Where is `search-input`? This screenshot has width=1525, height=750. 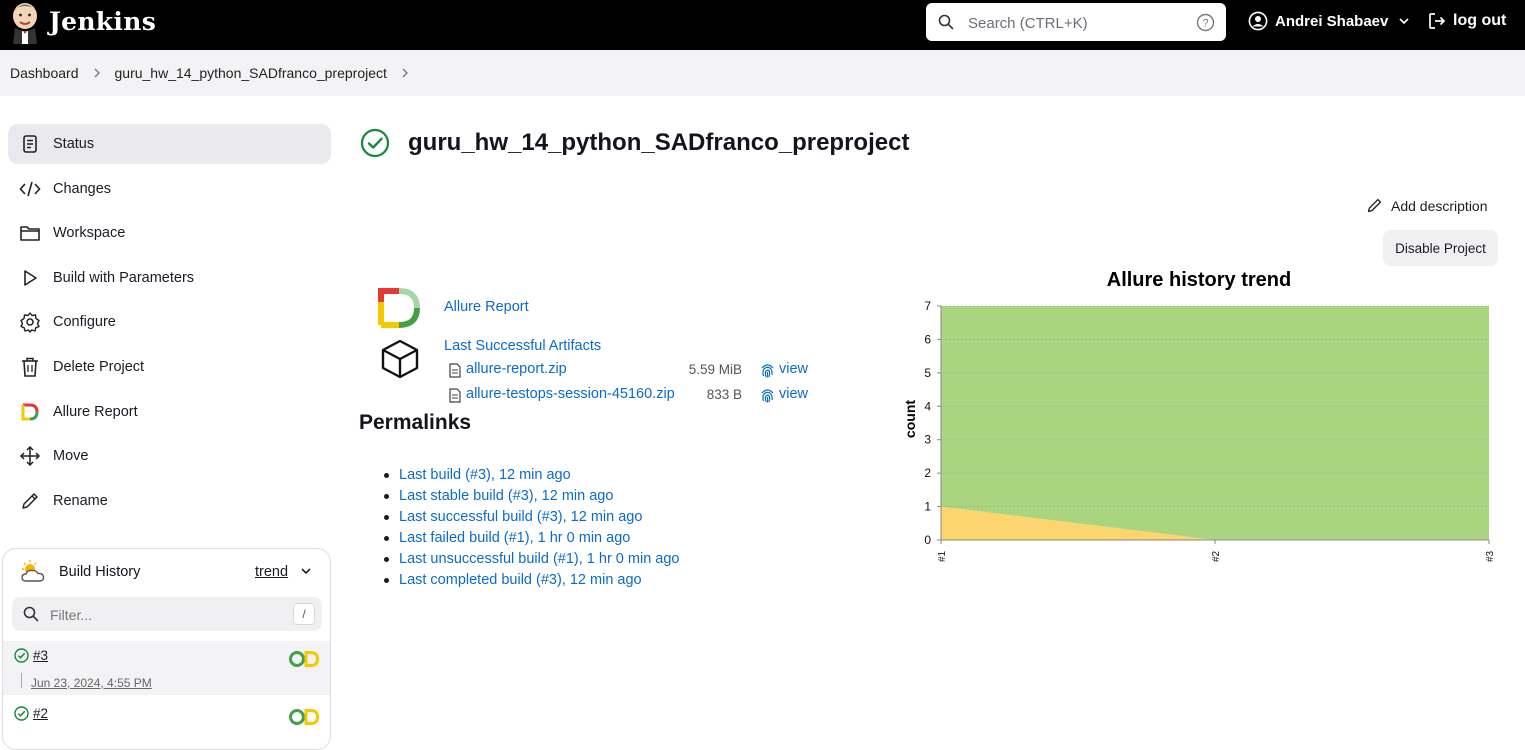
search-input is located at coordinates (1078, 23).